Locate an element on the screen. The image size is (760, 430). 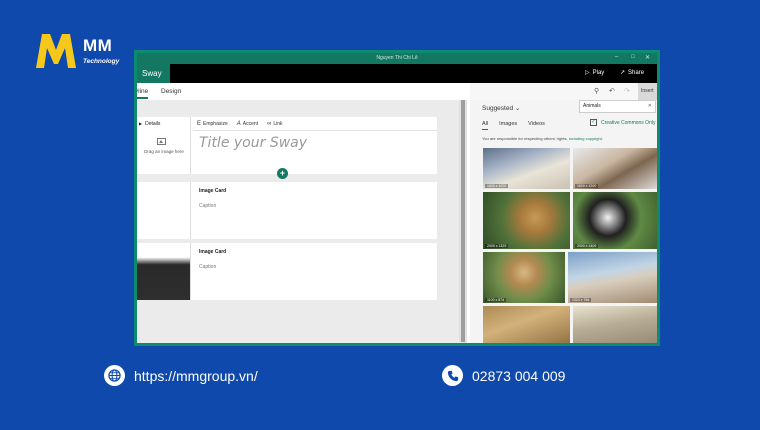
scrollbar is located at coordinates (463, 221).